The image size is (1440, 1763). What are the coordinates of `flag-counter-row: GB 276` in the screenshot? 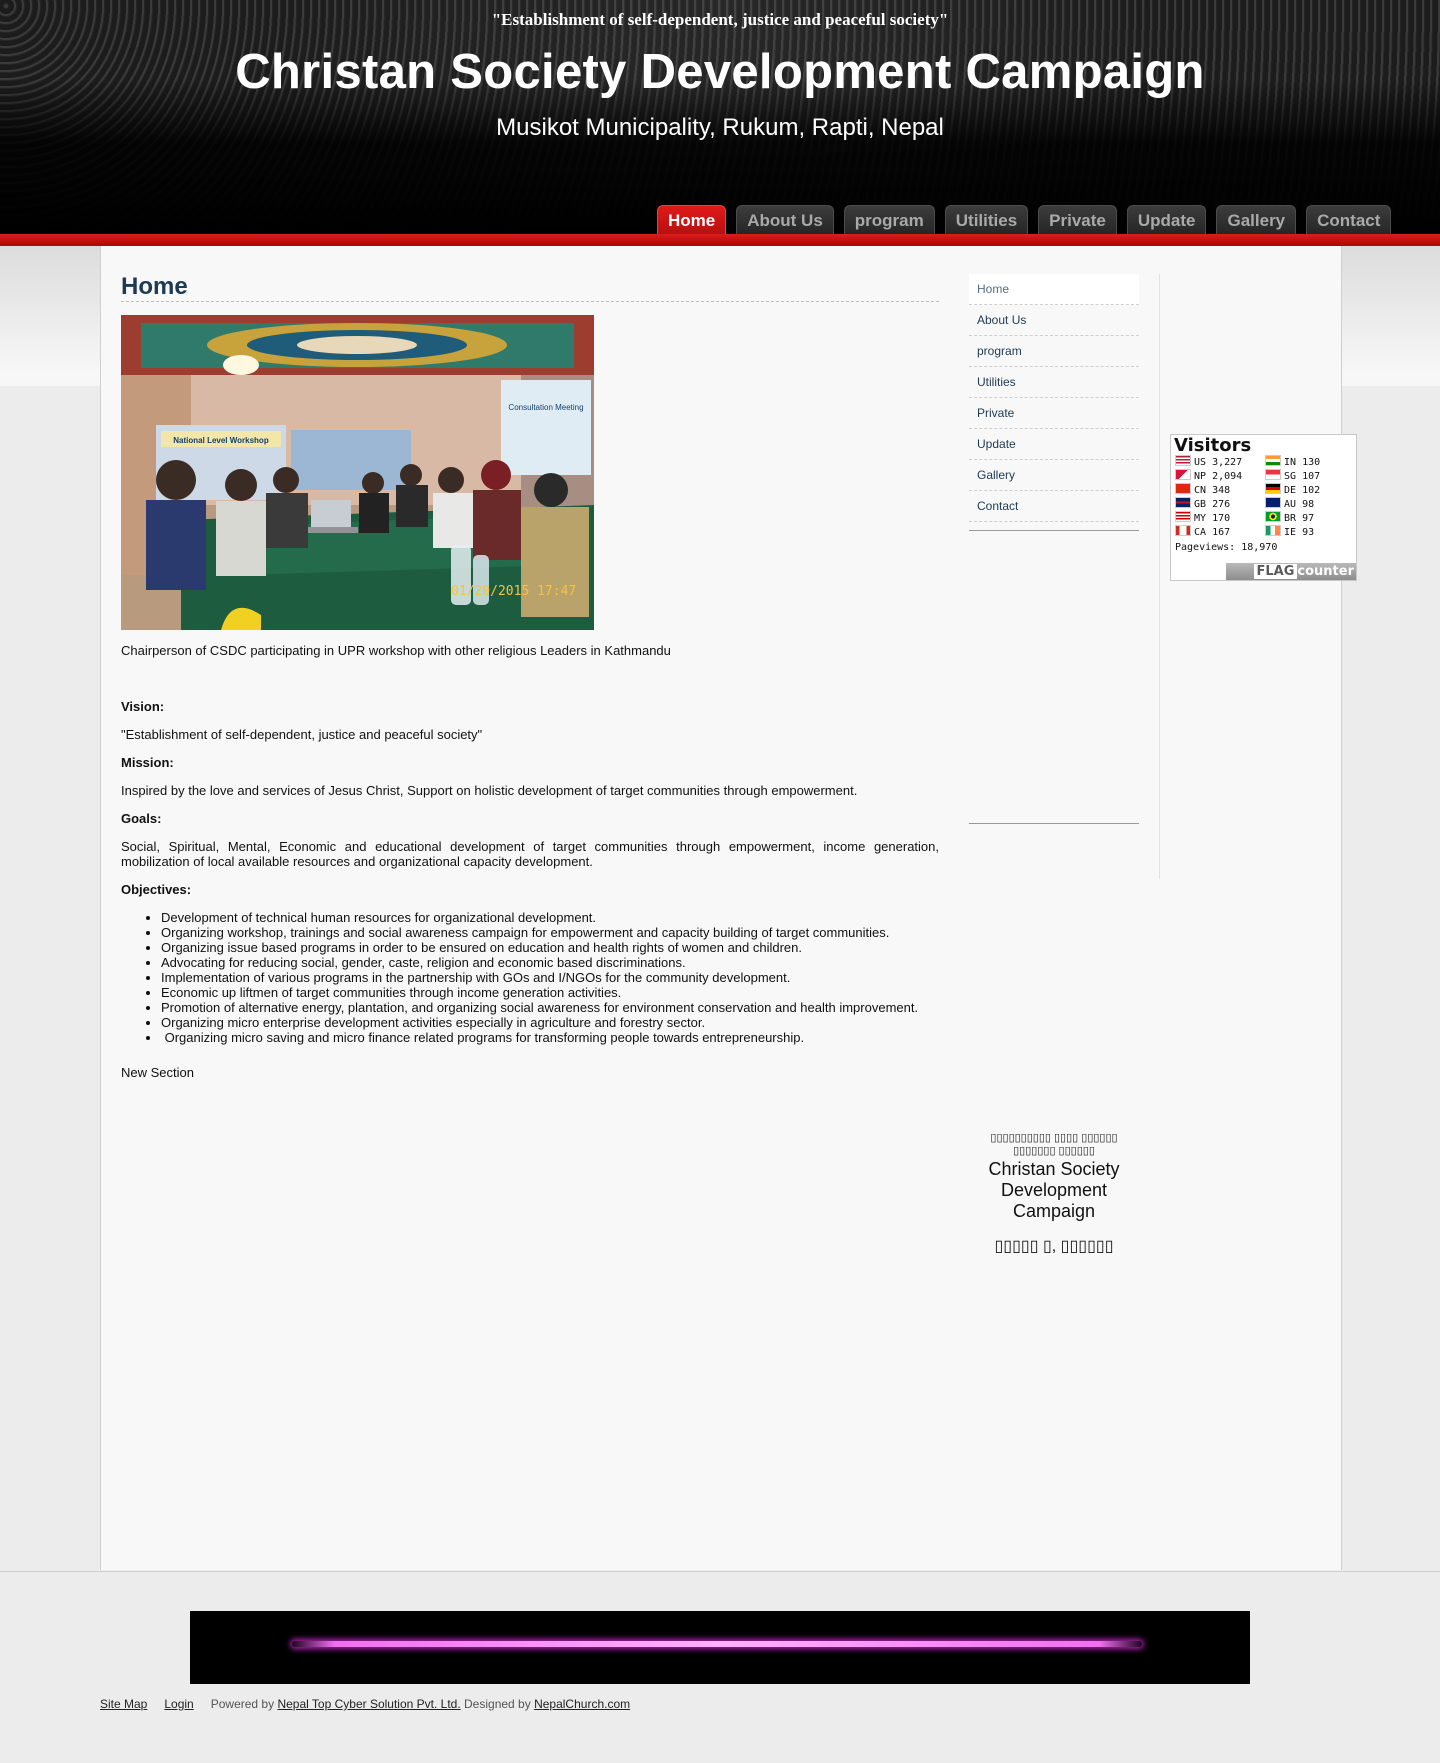 It's located at (1202, 504).